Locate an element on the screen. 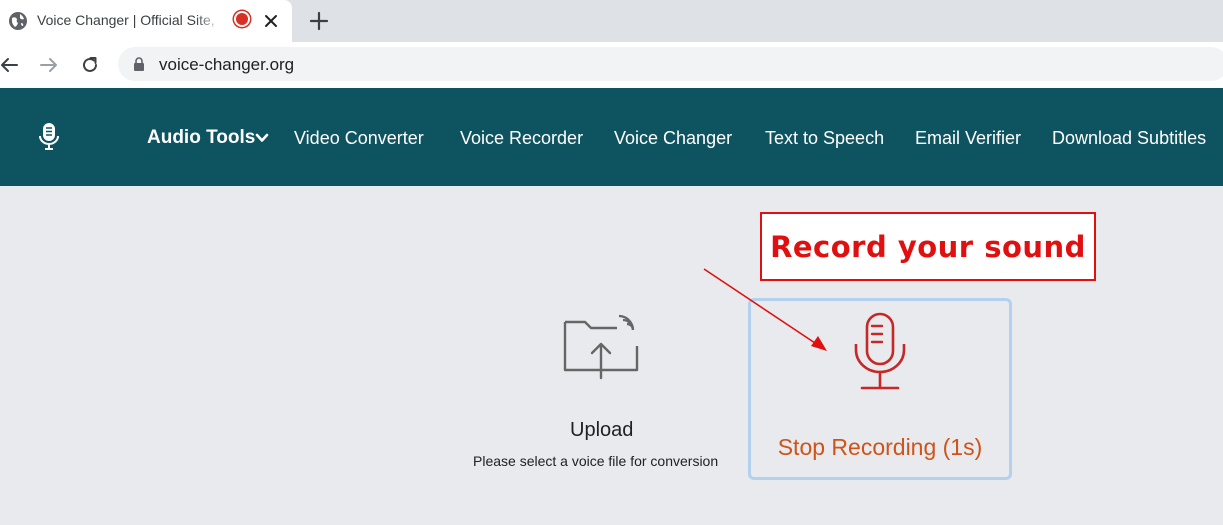  url-text: voice-changer.org is located at coordinates (227, 64).